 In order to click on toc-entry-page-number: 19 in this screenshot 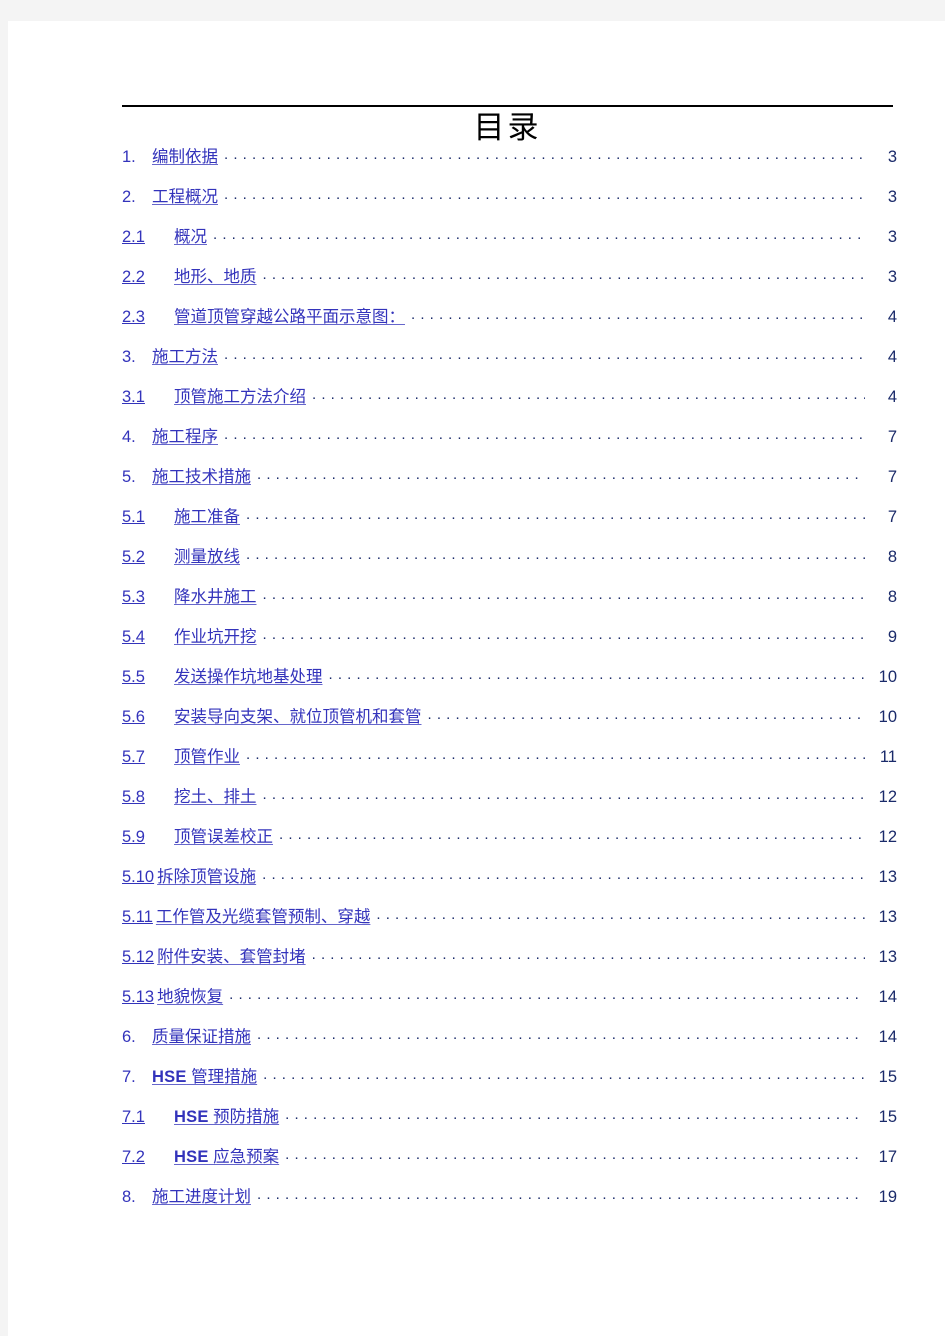, I will do `click(887, 1197)`.